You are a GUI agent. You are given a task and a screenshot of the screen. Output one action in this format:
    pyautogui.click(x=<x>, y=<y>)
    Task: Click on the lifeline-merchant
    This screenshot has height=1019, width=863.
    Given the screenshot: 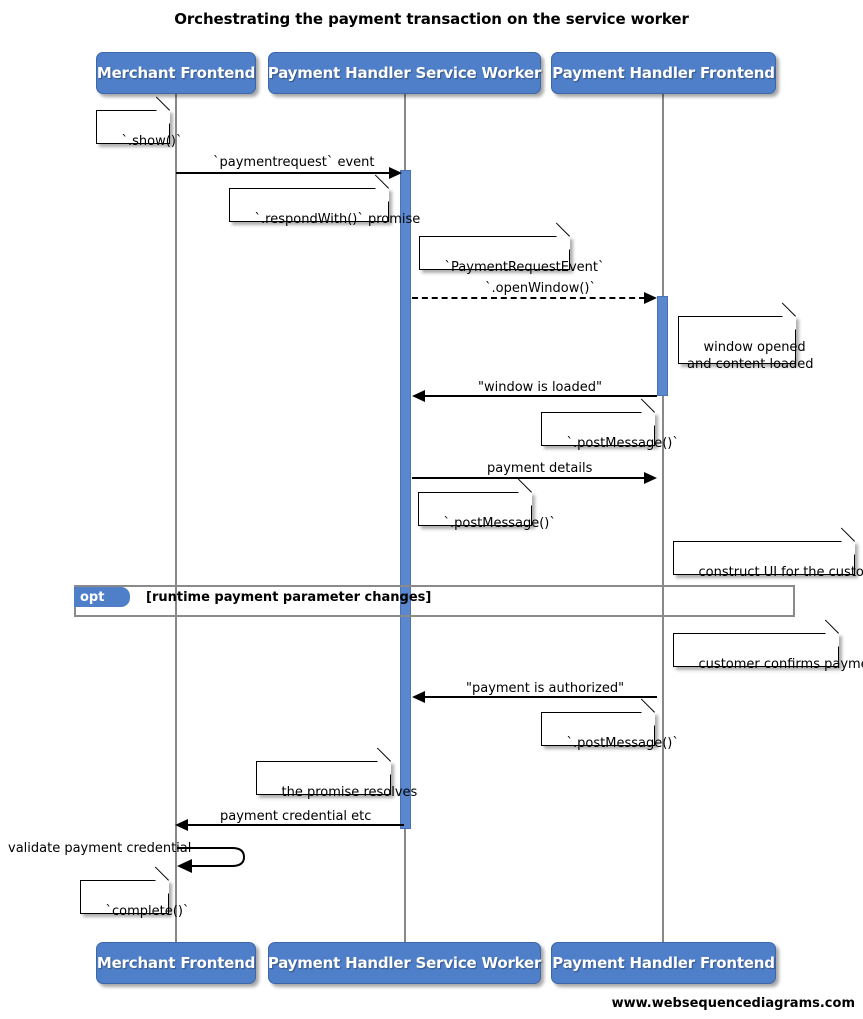 What is the action you would take?
    pyautogui.click(x=176, y=518)
    